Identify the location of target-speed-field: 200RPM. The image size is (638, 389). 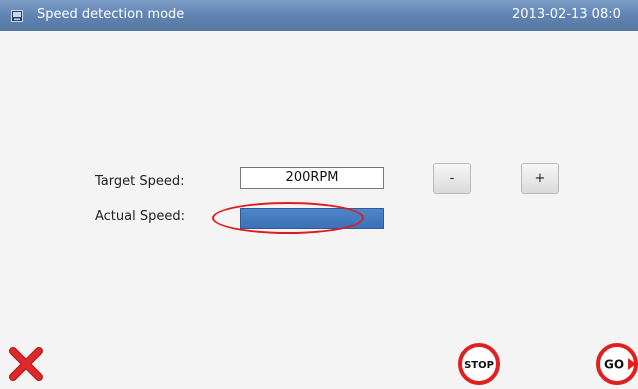
(312, 178).